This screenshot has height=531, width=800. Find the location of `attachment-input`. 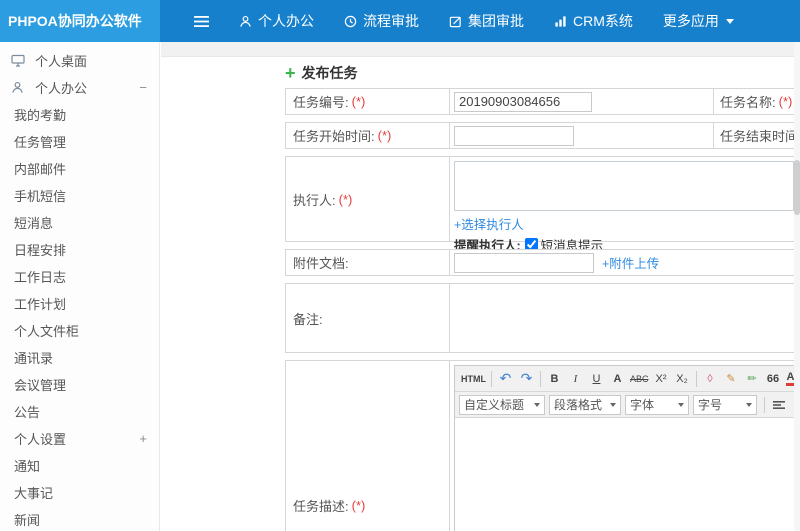

attachment-input is located at coordinates (524, 262).